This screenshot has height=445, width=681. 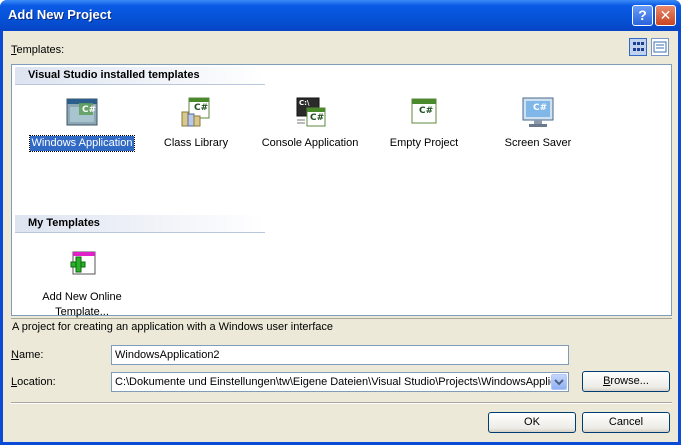 I want to click on template-label: Empty Project, so click(x=424, y=143).